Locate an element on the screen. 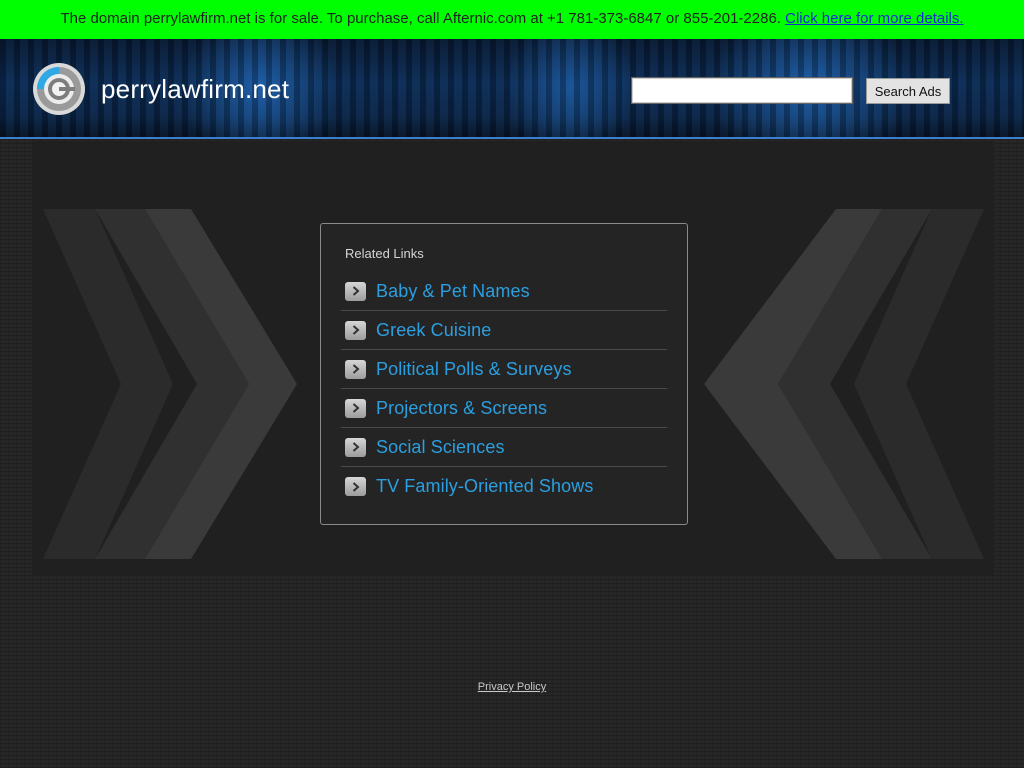  privacy-policy-link: Privacy Policy is located at coordinates (512, 687).